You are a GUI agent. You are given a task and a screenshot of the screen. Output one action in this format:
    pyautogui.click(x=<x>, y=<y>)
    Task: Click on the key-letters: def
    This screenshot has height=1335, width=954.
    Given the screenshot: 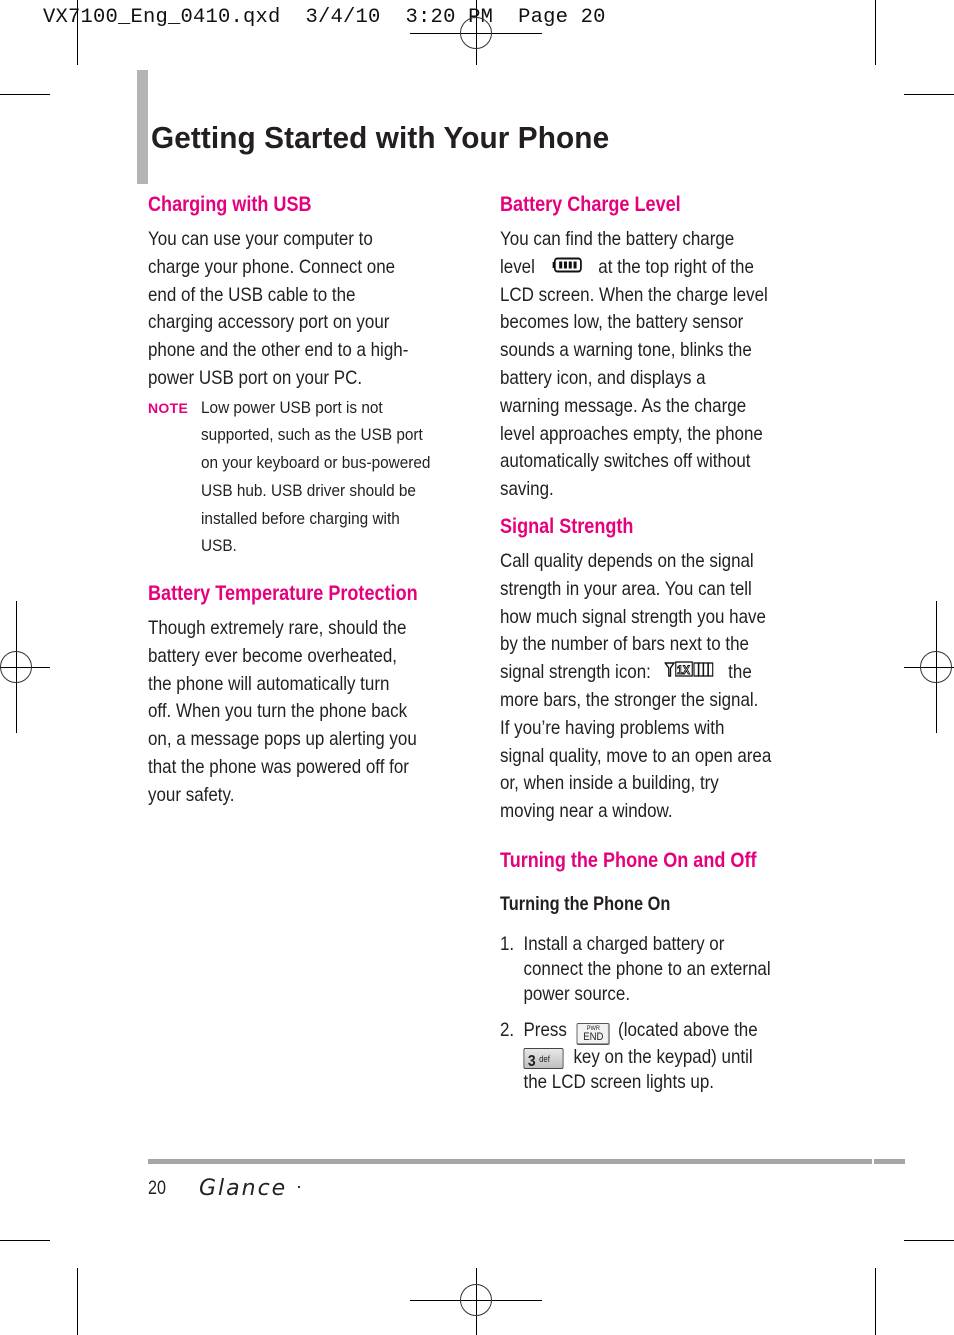 What is the action you would take?
    pyautogui.click(x=544, y=1058)
    